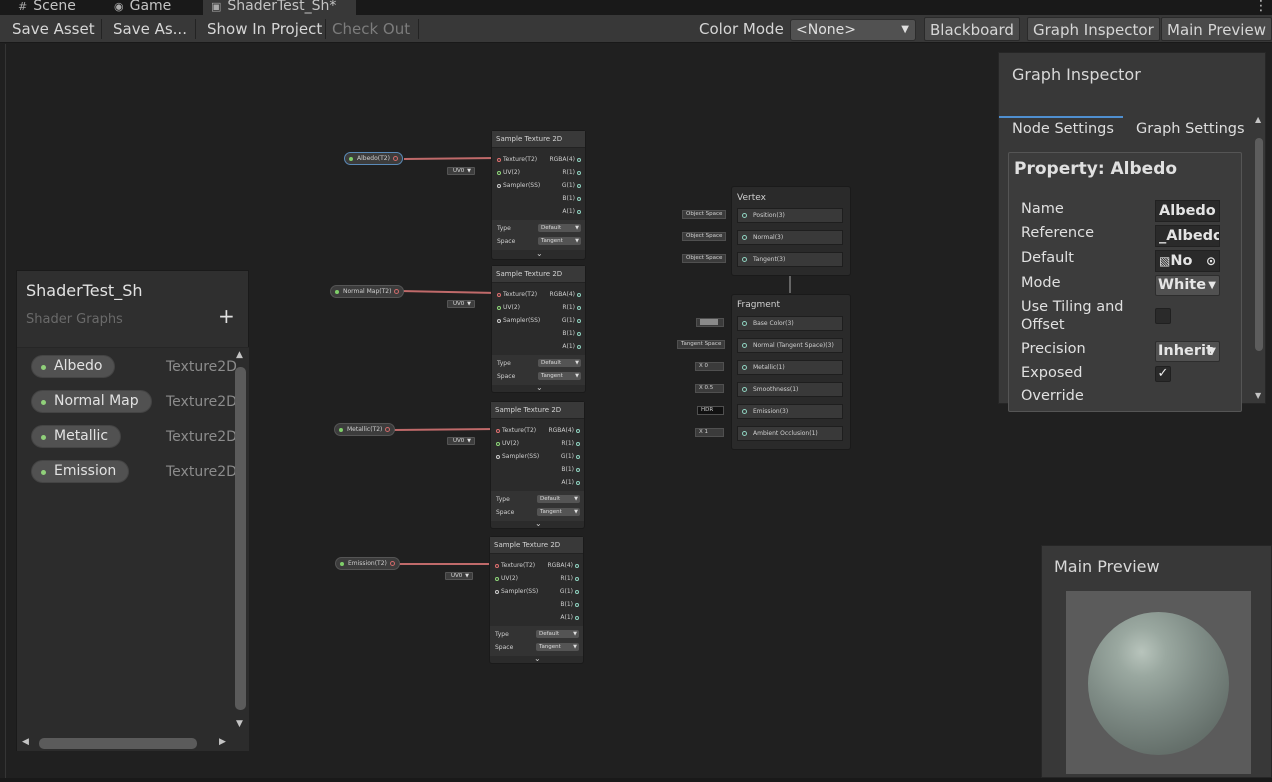  I want to click on fragment-block-emission: Emission(3), so click(790, 411).